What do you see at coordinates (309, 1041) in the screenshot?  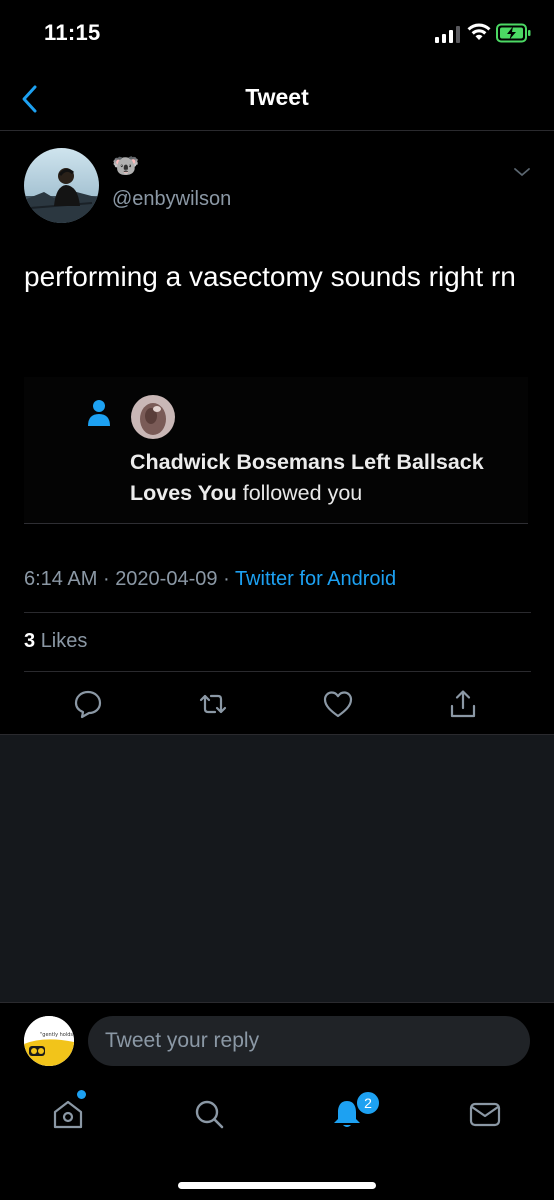 I see `reply-input: Tweet your reply` at bounding box center [309, 1041].